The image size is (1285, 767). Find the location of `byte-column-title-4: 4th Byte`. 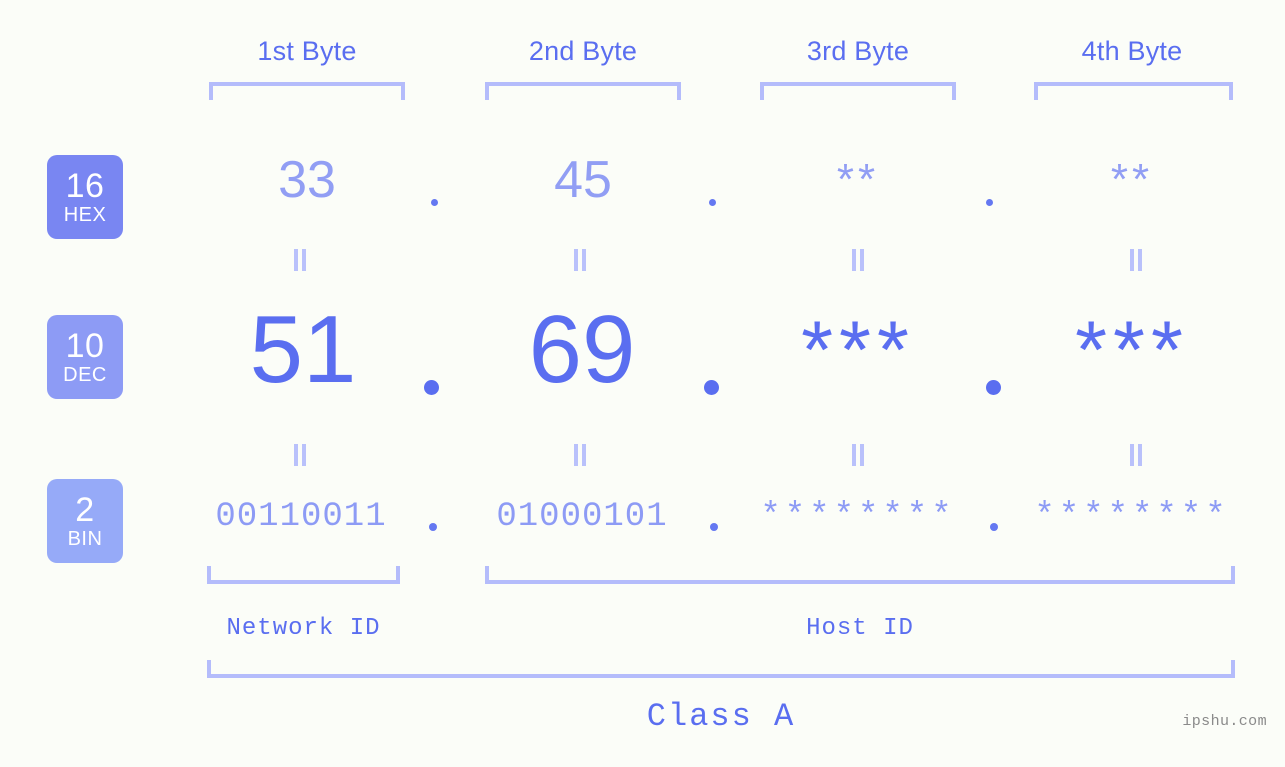

byte-column-title-4: 4th Byte is located at coordinates (1132, 51).